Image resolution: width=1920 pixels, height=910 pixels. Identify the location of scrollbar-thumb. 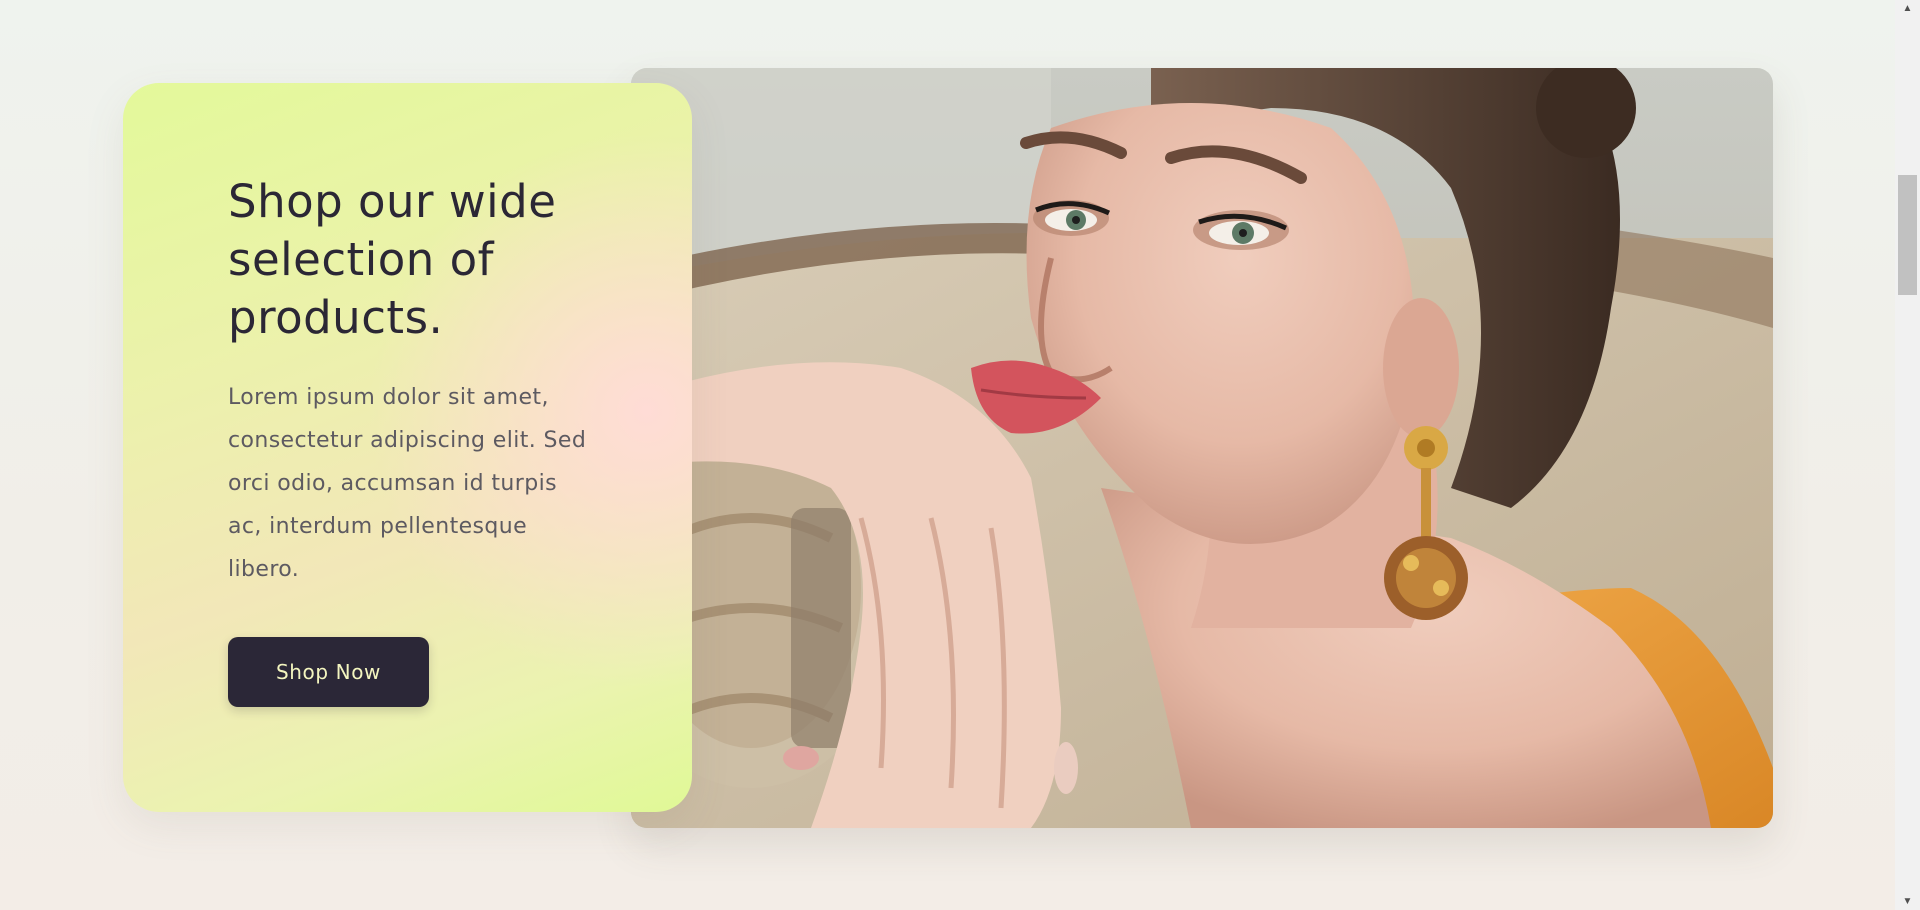
(1907, 235).